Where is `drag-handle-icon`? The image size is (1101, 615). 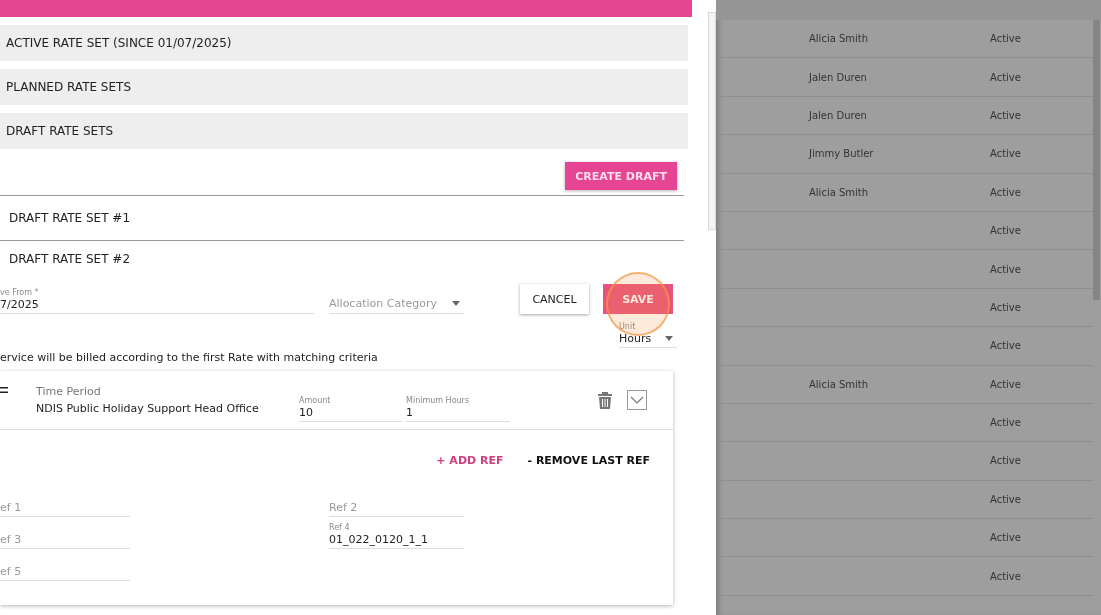 drag-handle-icon is located at coordinates (4, 390).